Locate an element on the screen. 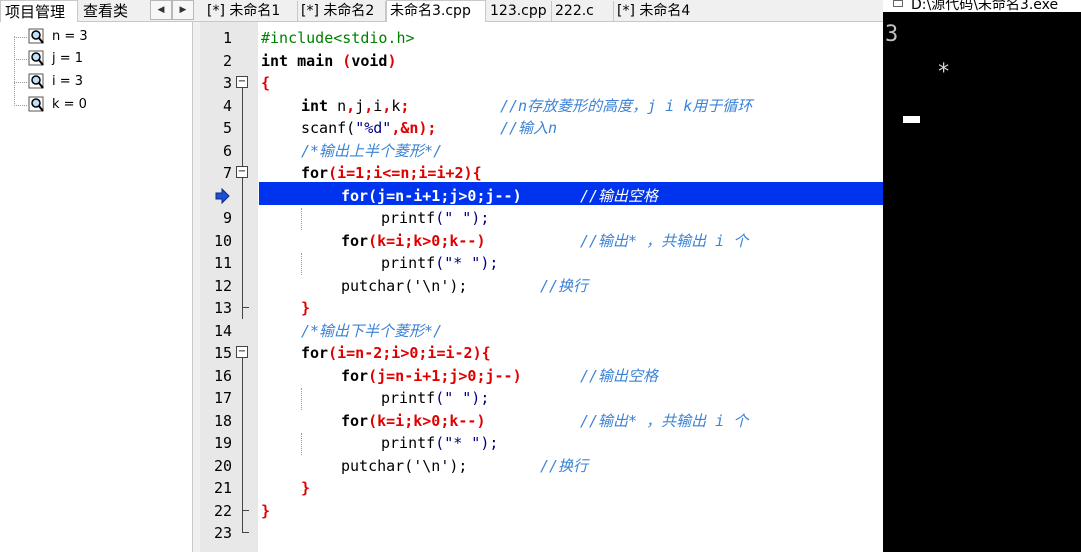 The image size is (1081, 552). line-number: 7 is located at coordinates (227, 173).